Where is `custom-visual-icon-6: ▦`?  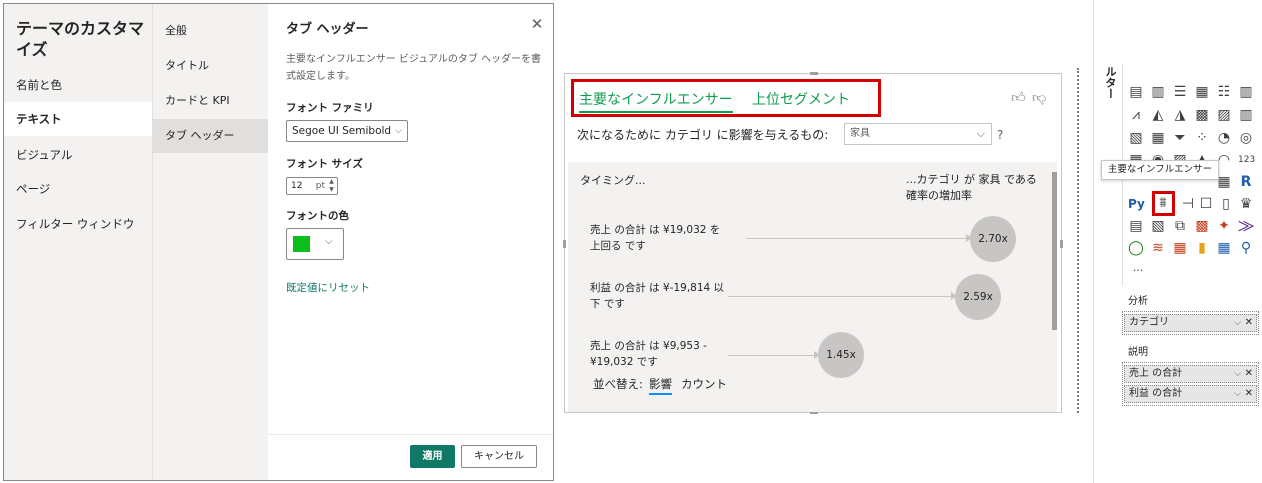 custom-visual-icon-6: ▦ is located at coordinates (1224, 248).